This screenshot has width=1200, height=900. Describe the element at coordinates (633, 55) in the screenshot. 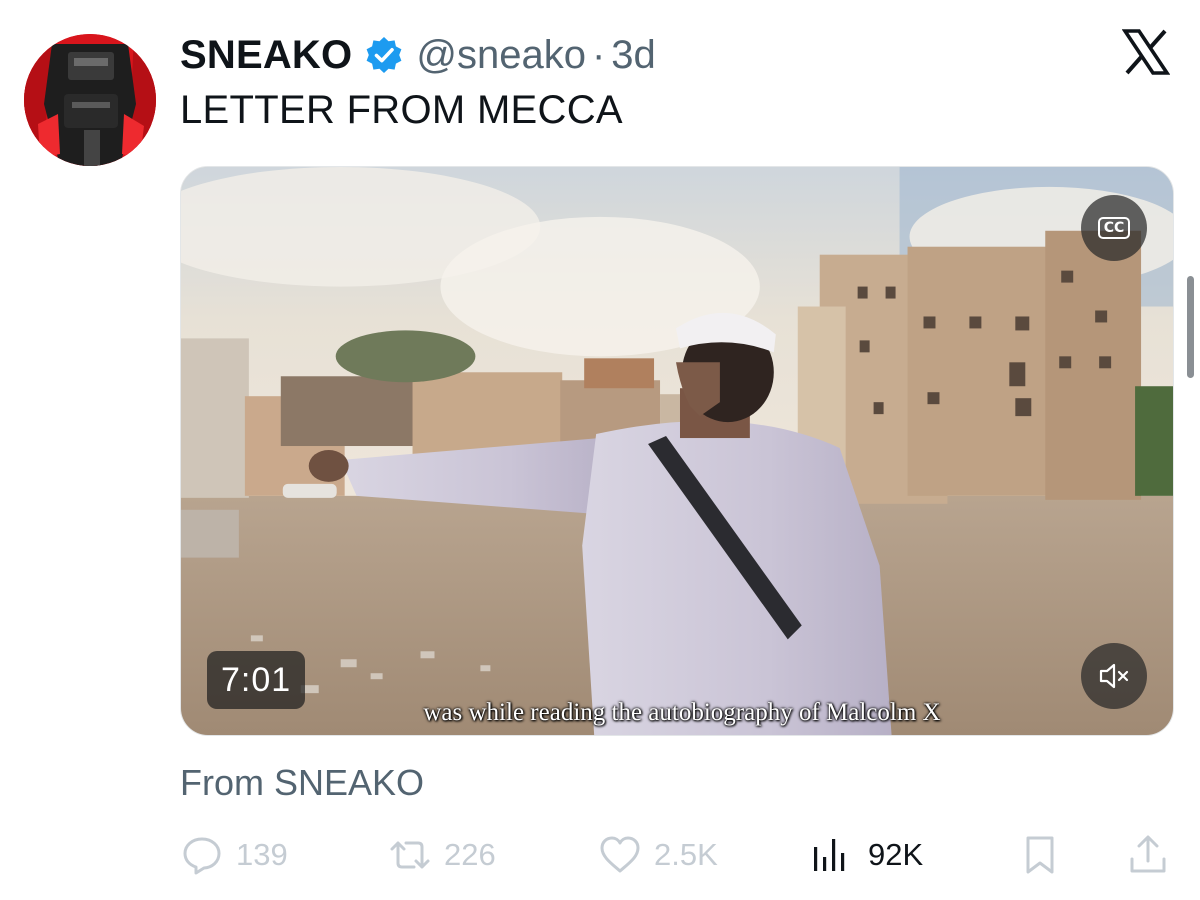

I see `timestamp: 3d` at that location.